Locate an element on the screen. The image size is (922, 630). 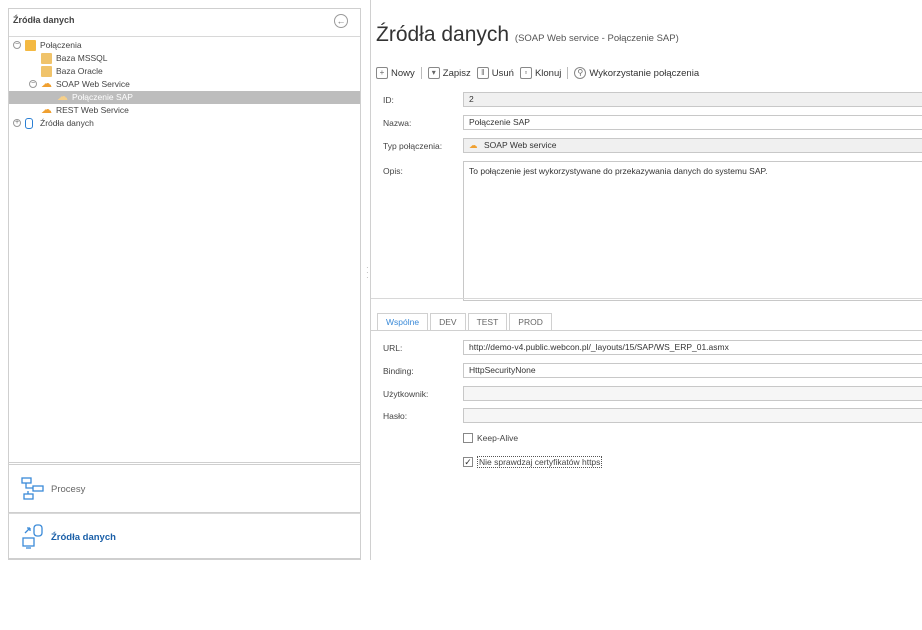
description-label: Opis: is located at coordinates (393, 171).